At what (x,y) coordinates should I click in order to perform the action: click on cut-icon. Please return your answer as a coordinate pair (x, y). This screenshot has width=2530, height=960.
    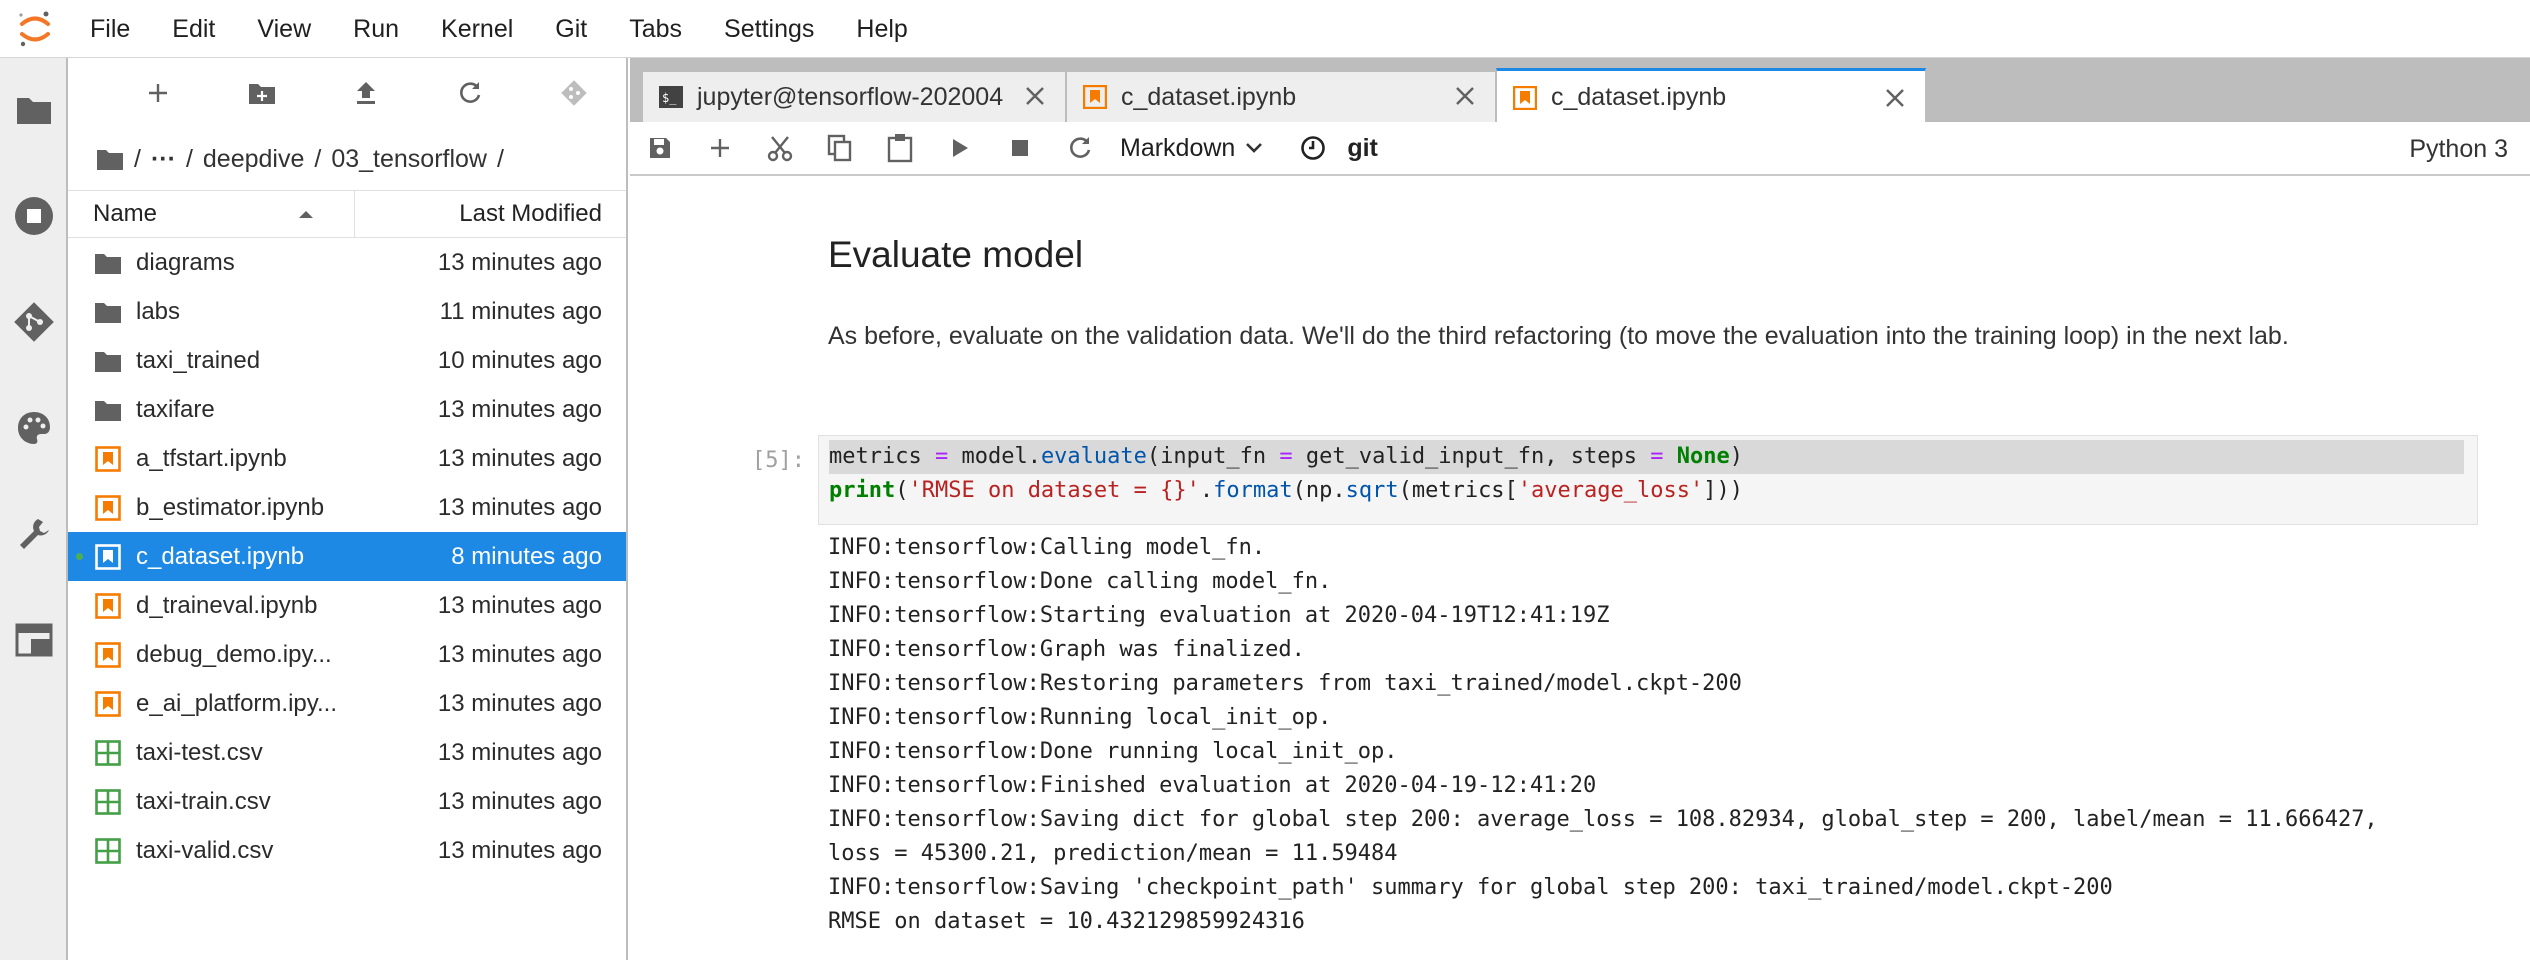
    Looking at the image, I should click on (780, 148).